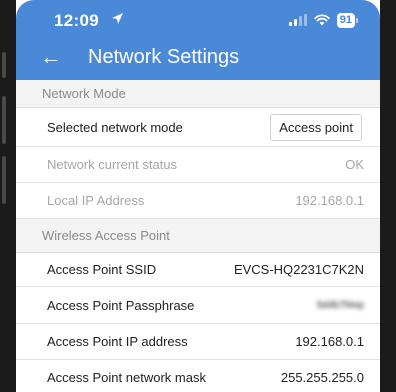 The image size is (396, 392). I want to click on row-label: Access Point Passphrase, so click(121, 305).